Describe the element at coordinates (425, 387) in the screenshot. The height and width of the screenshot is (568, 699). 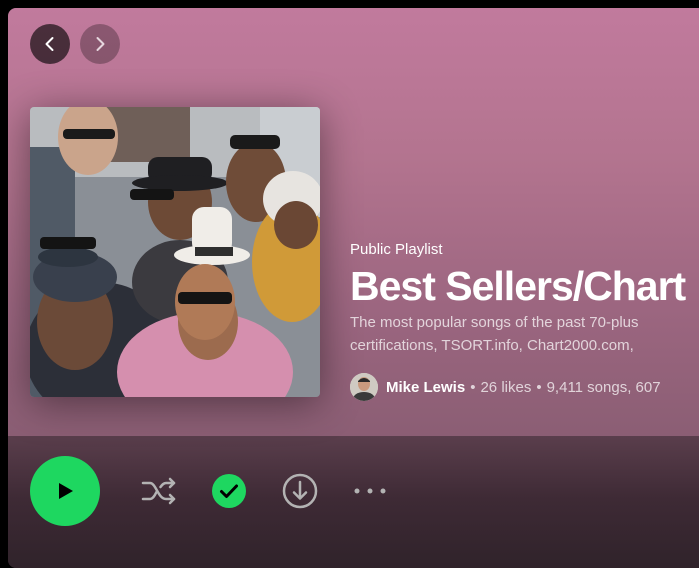
I see `owner-name-link: Mike Lewis` at that location.